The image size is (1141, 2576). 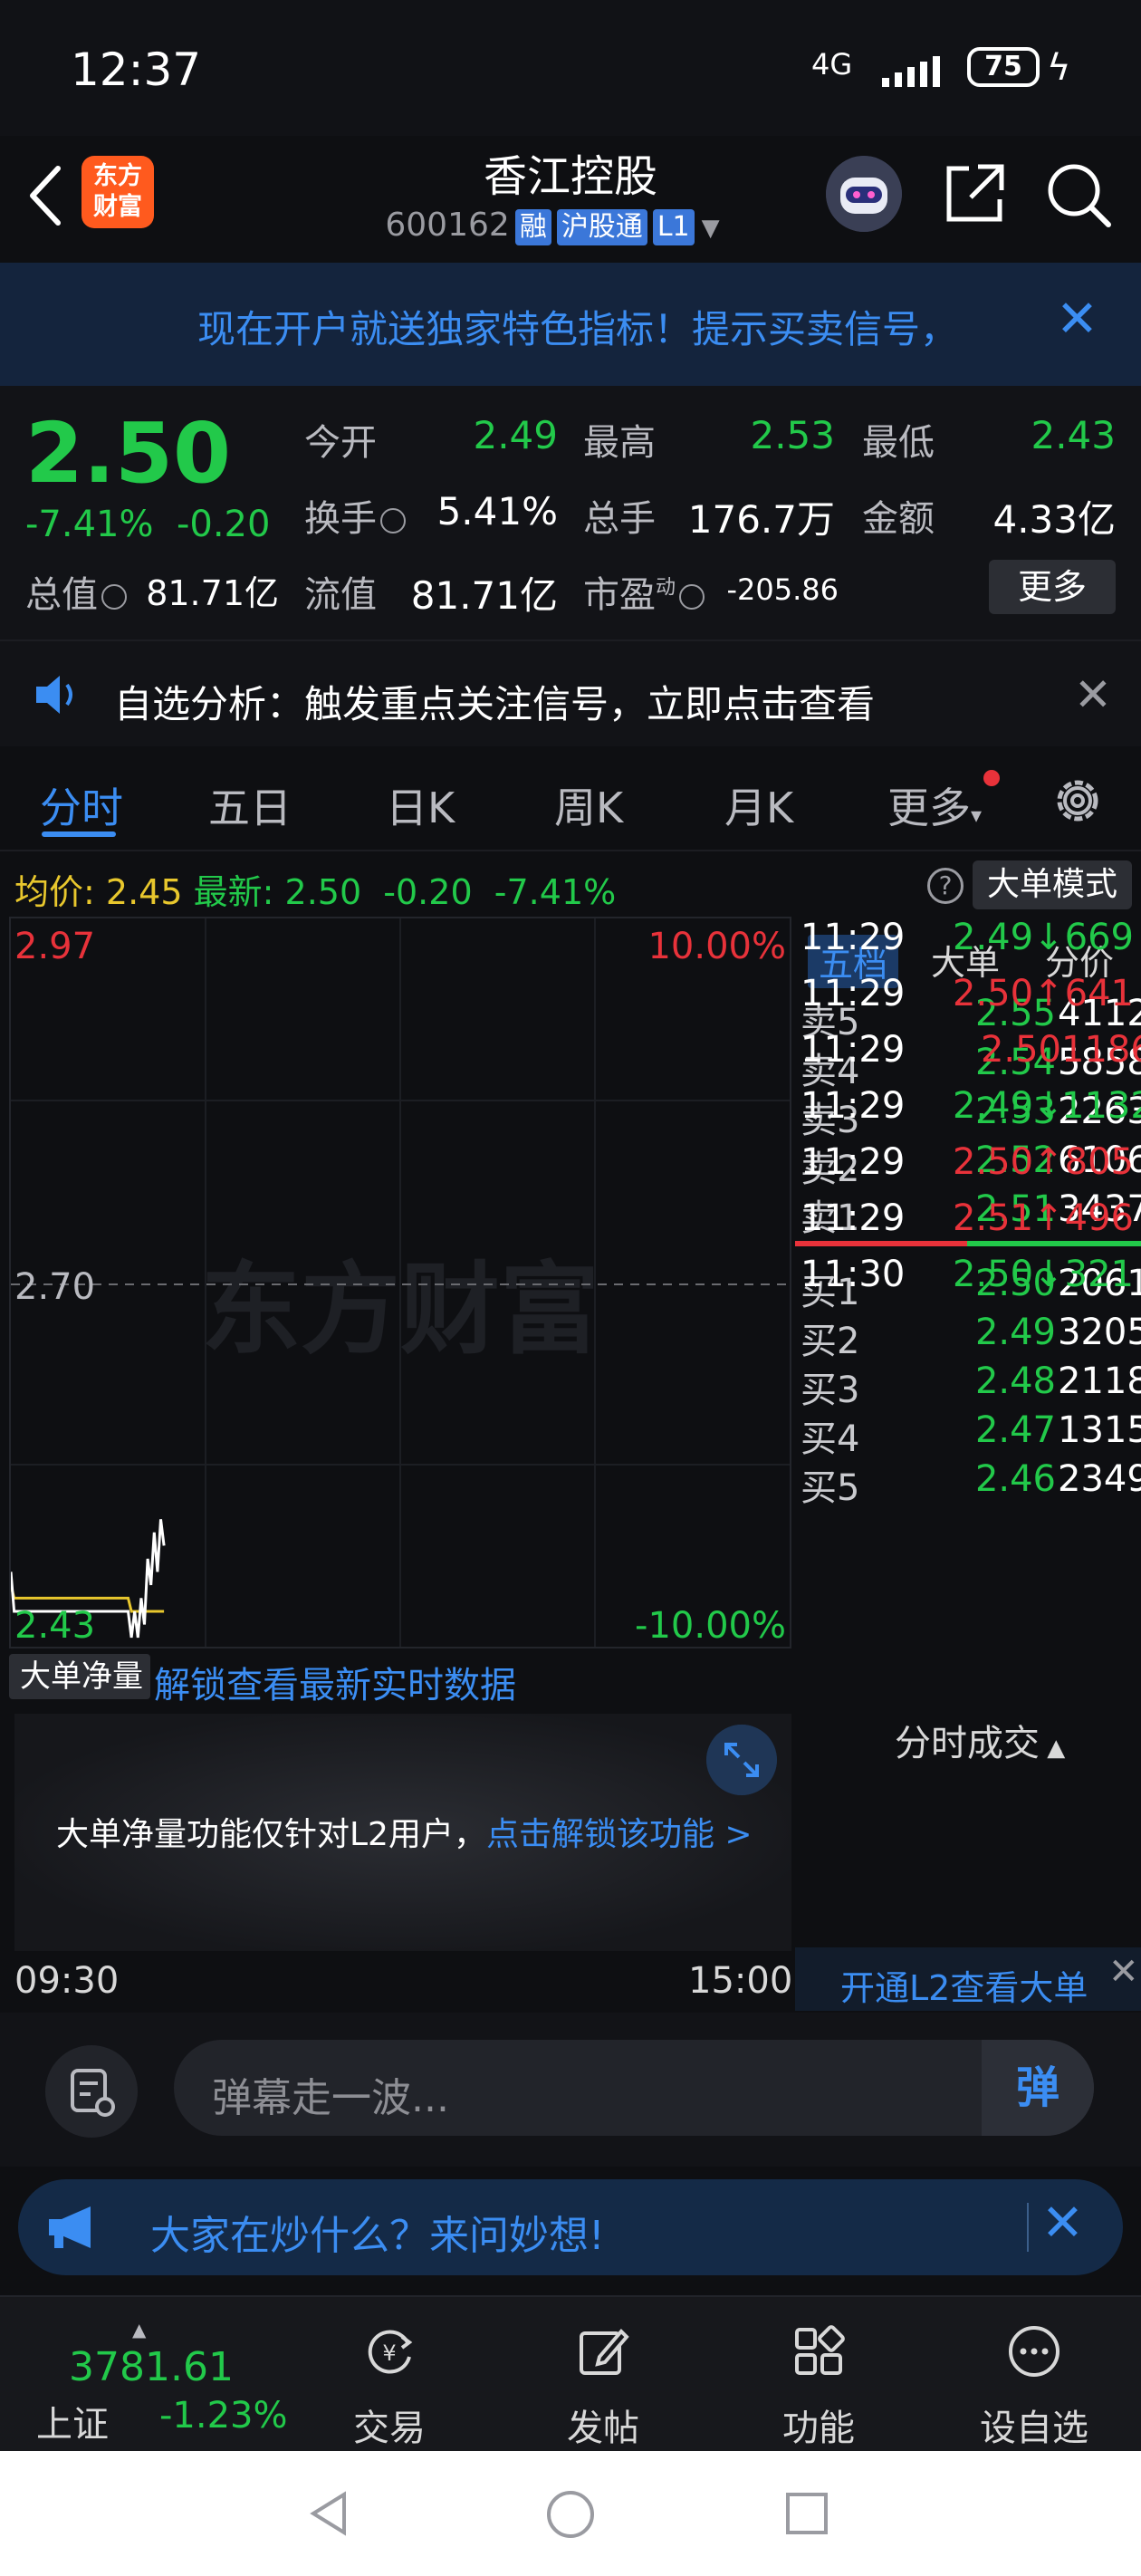 What do you see at coordinates (1099, 937) in the screenshot?
I see `trade-volume: 669` at bounding box center [1099, 937].